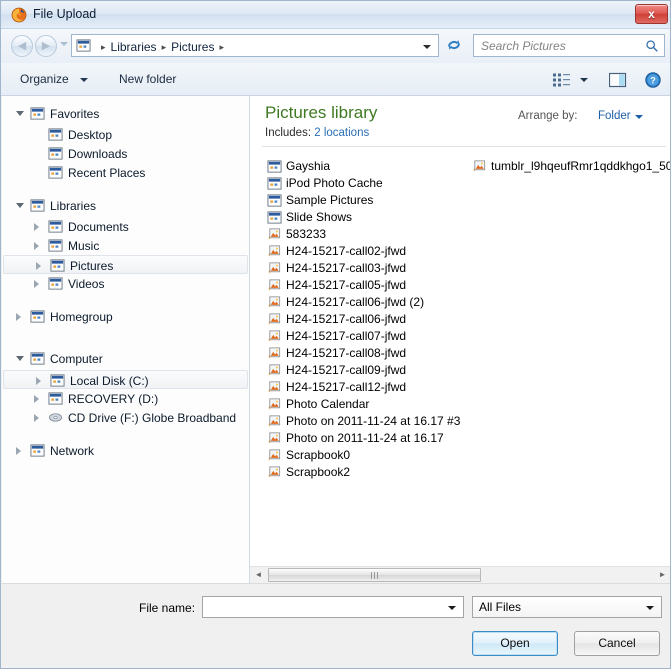  I want to click on refresh-button, so click(454, 45).